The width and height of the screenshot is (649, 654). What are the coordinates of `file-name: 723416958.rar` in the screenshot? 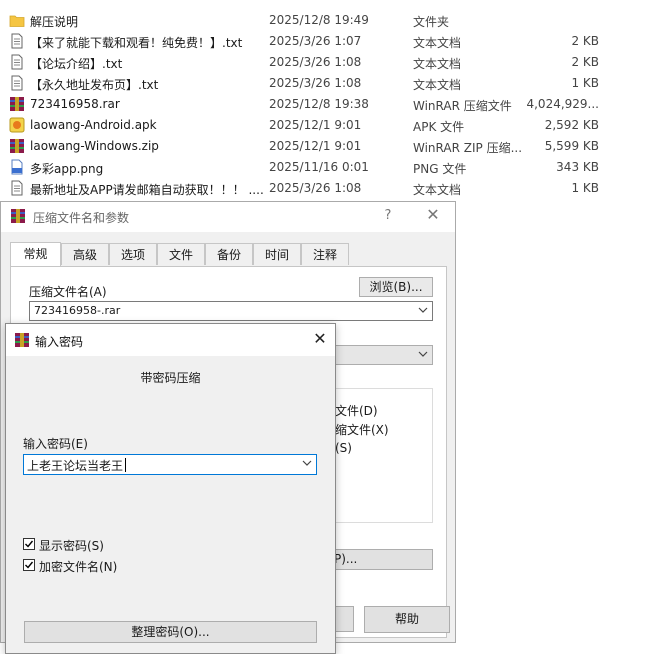 It's located at (75, 104).